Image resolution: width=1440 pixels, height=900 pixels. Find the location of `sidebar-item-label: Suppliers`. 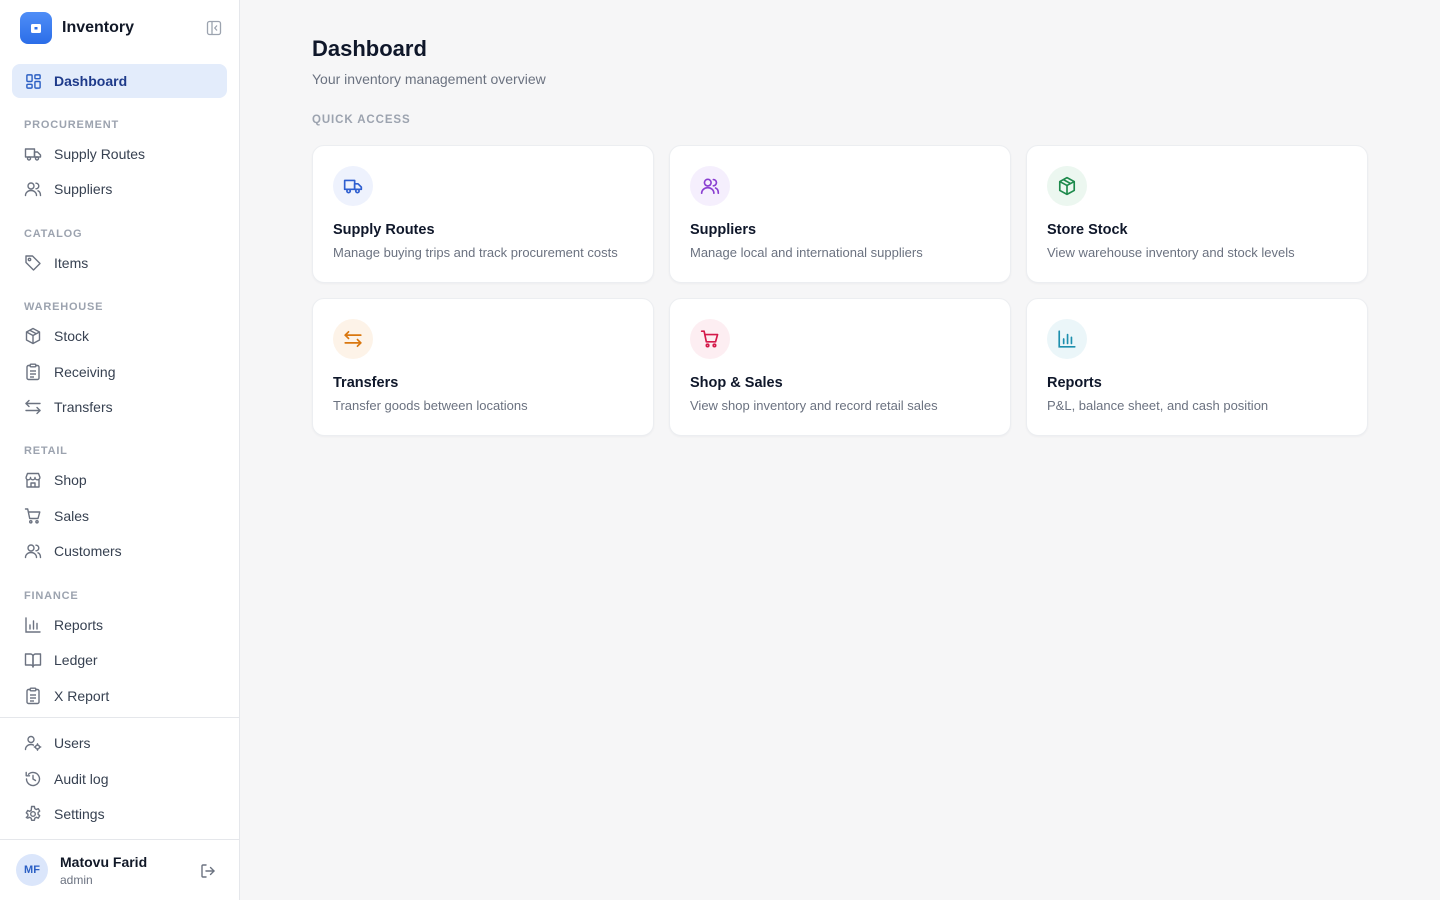

sidebar-item-label: Suppliers is located at coordinates (83, 189).